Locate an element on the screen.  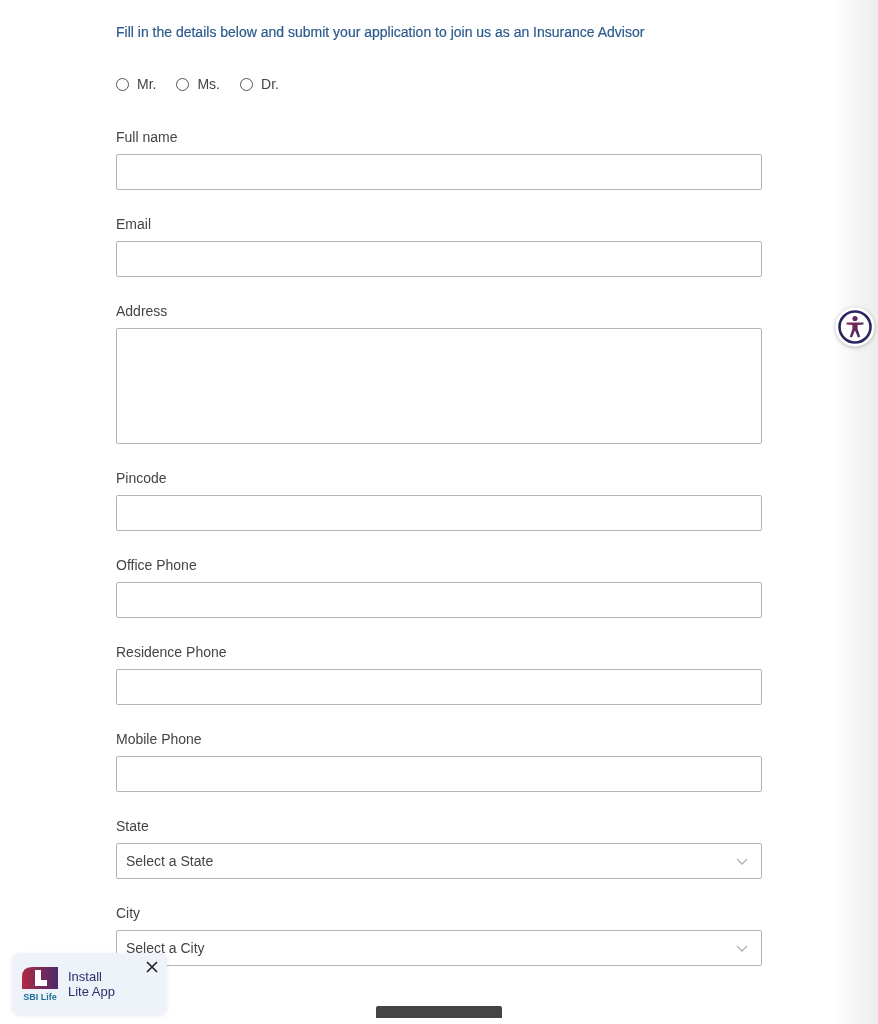
close-icon is located at coordinates (152, 967).